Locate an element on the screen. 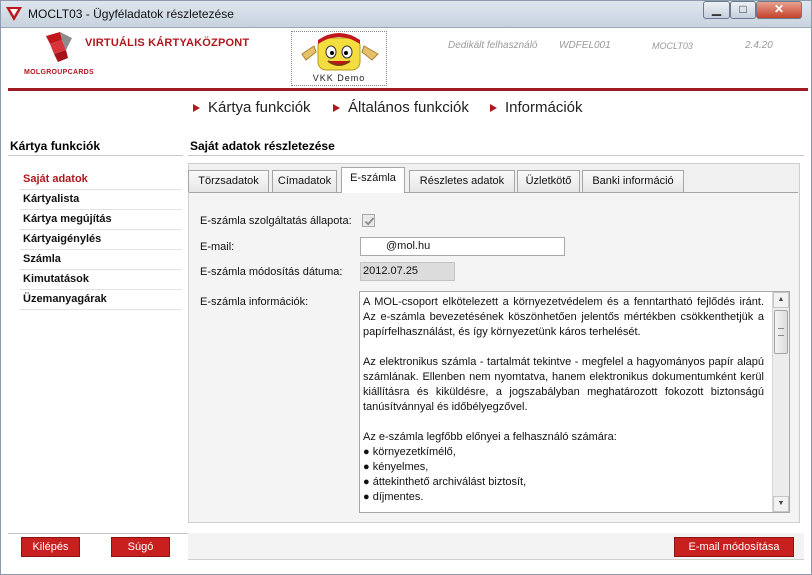  mascot-icon is located at coordinates (340, 52).